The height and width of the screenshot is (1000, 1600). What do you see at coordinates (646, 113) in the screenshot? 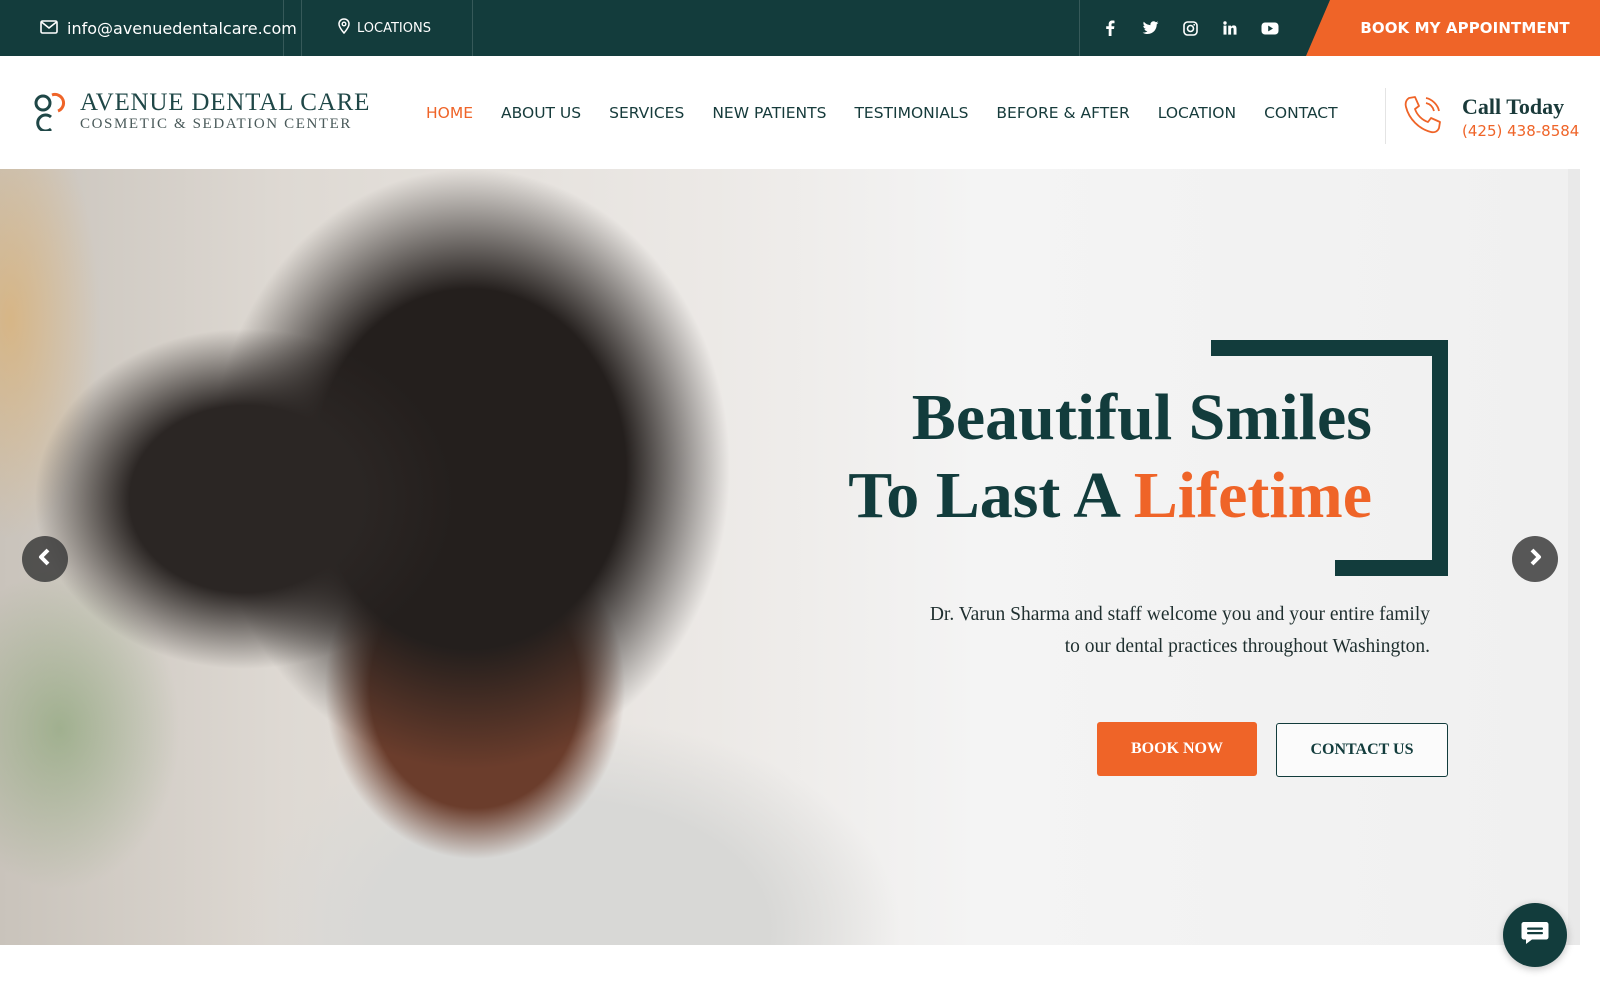
I see `nav-item-services: SERVICES` at bounding box center [646, 113].